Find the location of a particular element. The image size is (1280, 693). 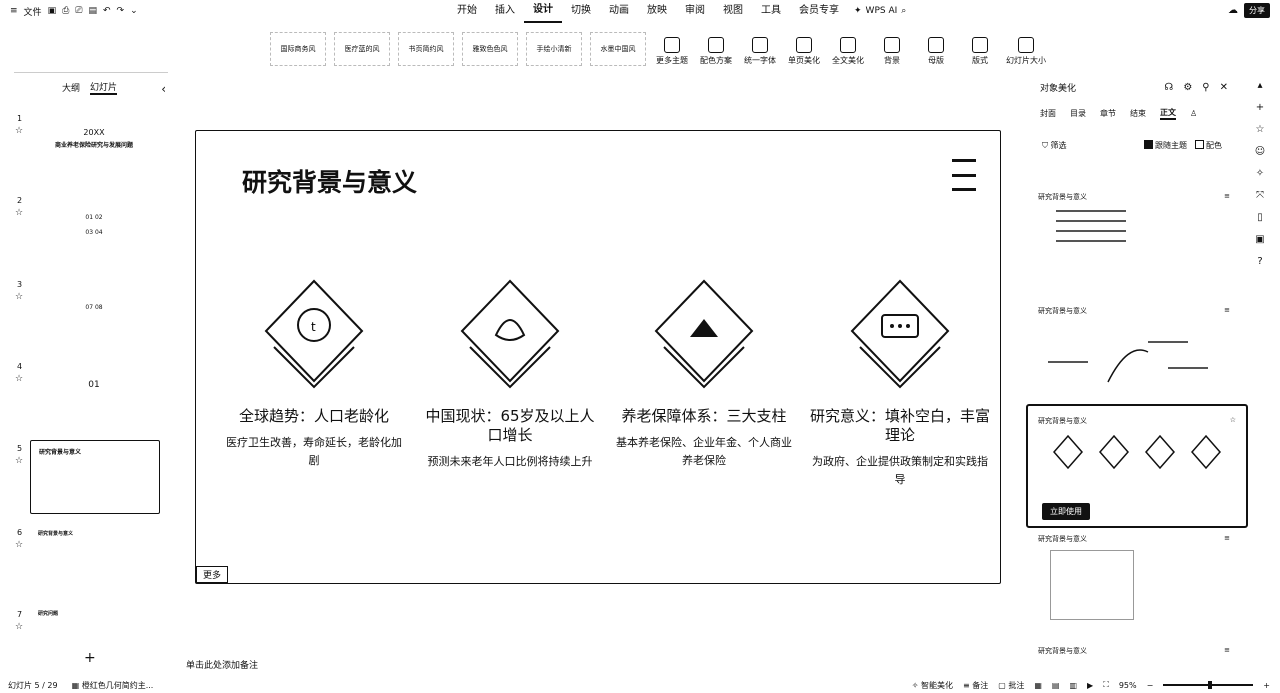

slide-thumbnail: 07 08 is located at coordinates (94, 312).